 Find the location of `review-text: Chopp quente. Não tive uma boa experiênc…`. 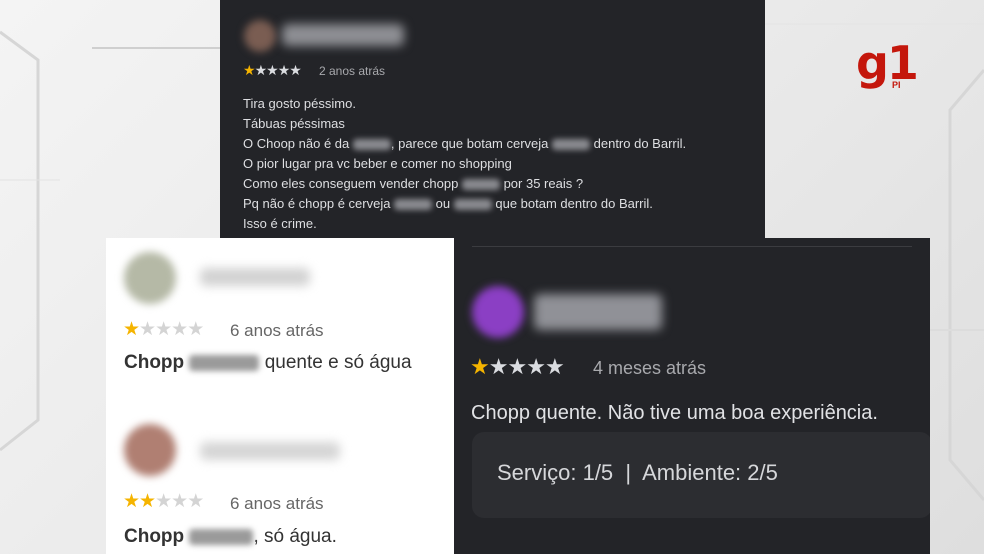

review-text: Chopp quente. Não tive uma boa experiênc… is located at coordinates (674, 413).